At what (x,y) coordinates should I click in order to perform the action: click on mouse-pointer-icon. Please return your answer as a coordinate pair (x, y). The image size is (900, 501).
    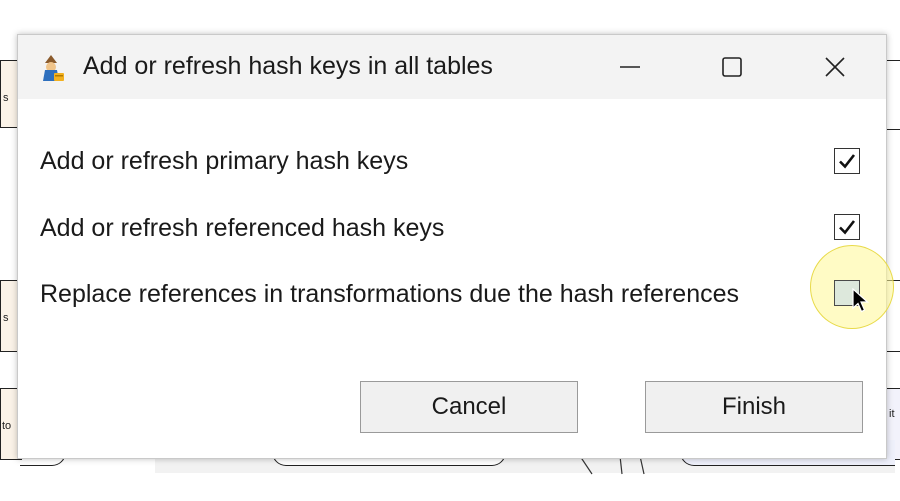
    Looking at the image, I should click on (861, 300).